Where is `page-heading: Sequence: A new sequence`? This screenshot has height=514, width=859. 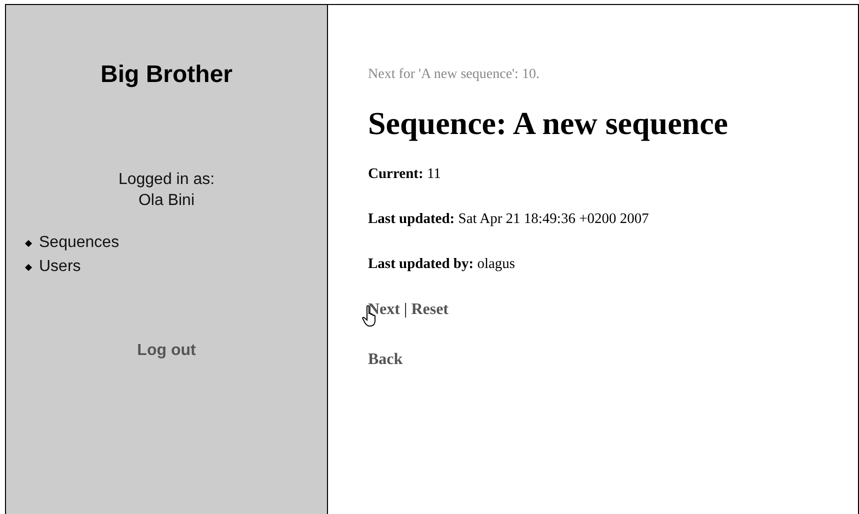
page-heading: Sequence: A new sequence is located at coordinates (548, 123).